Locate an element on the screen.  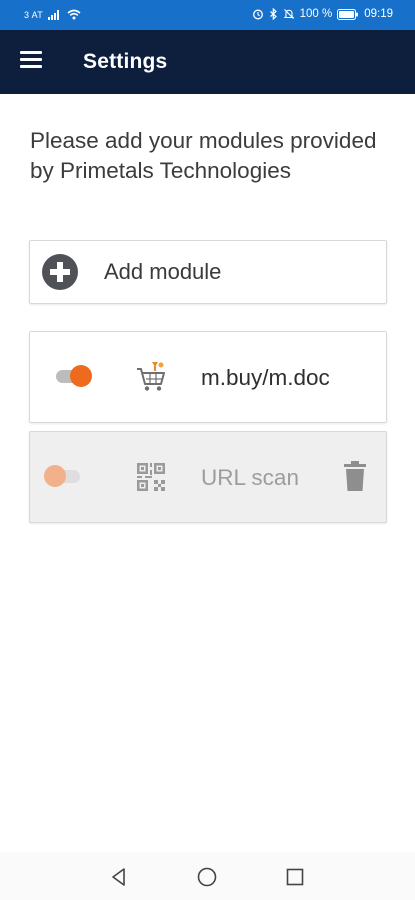
qr-code-icon is located at coordinates (151, 477).